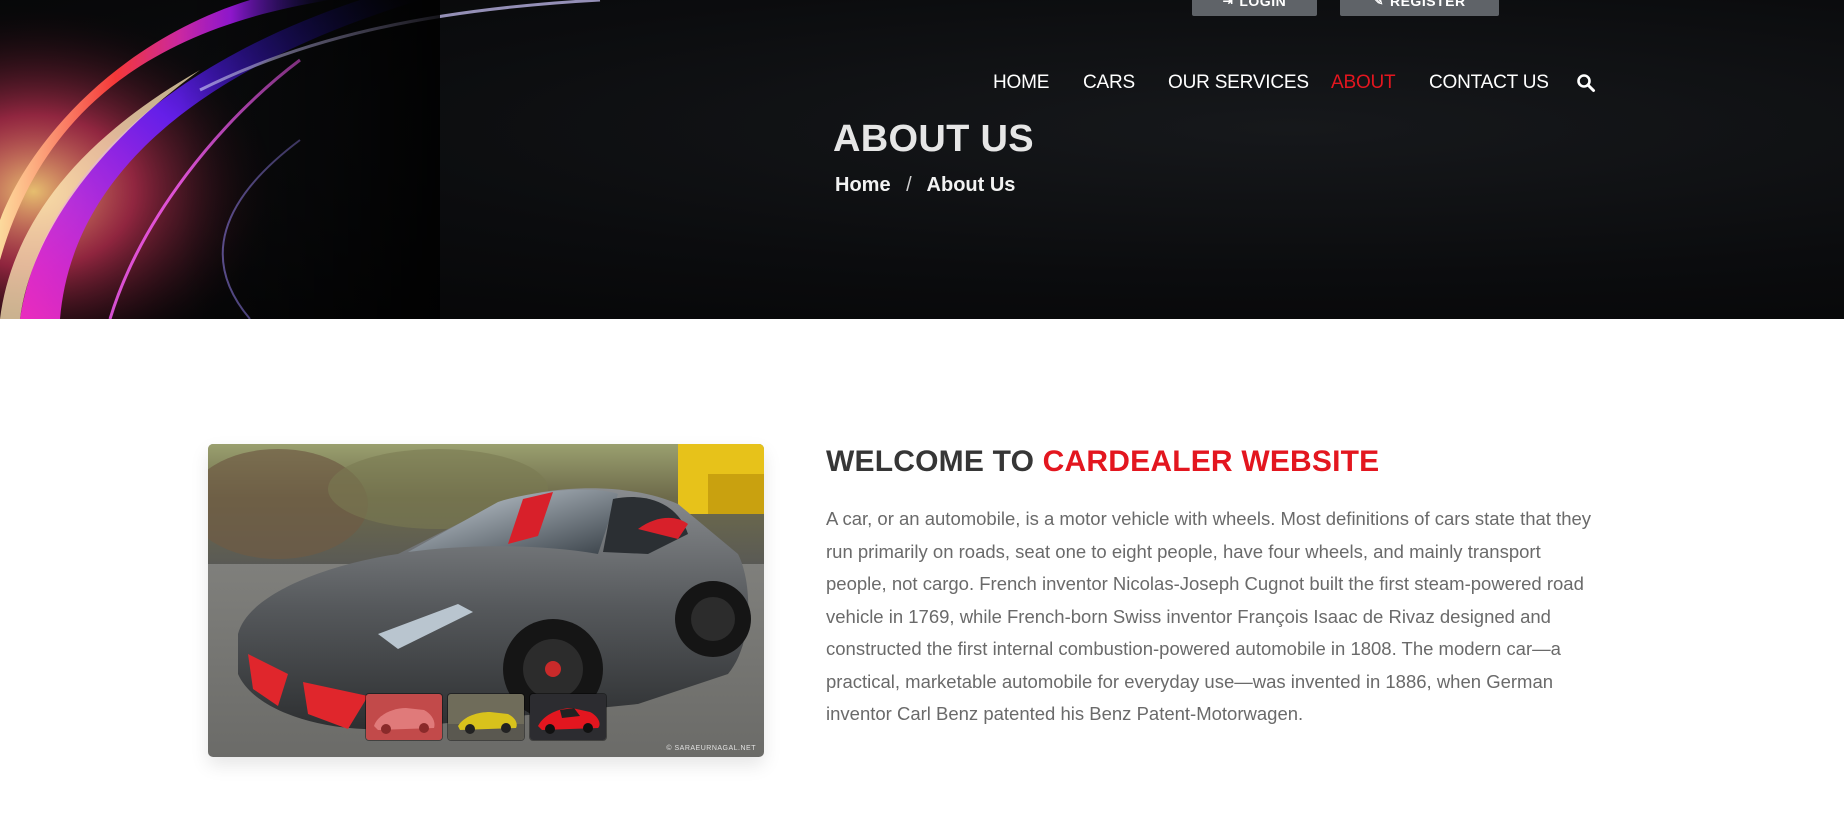  I want to click on about-car-image: © SARAEURNAGAL.NET, so click(486, 600).